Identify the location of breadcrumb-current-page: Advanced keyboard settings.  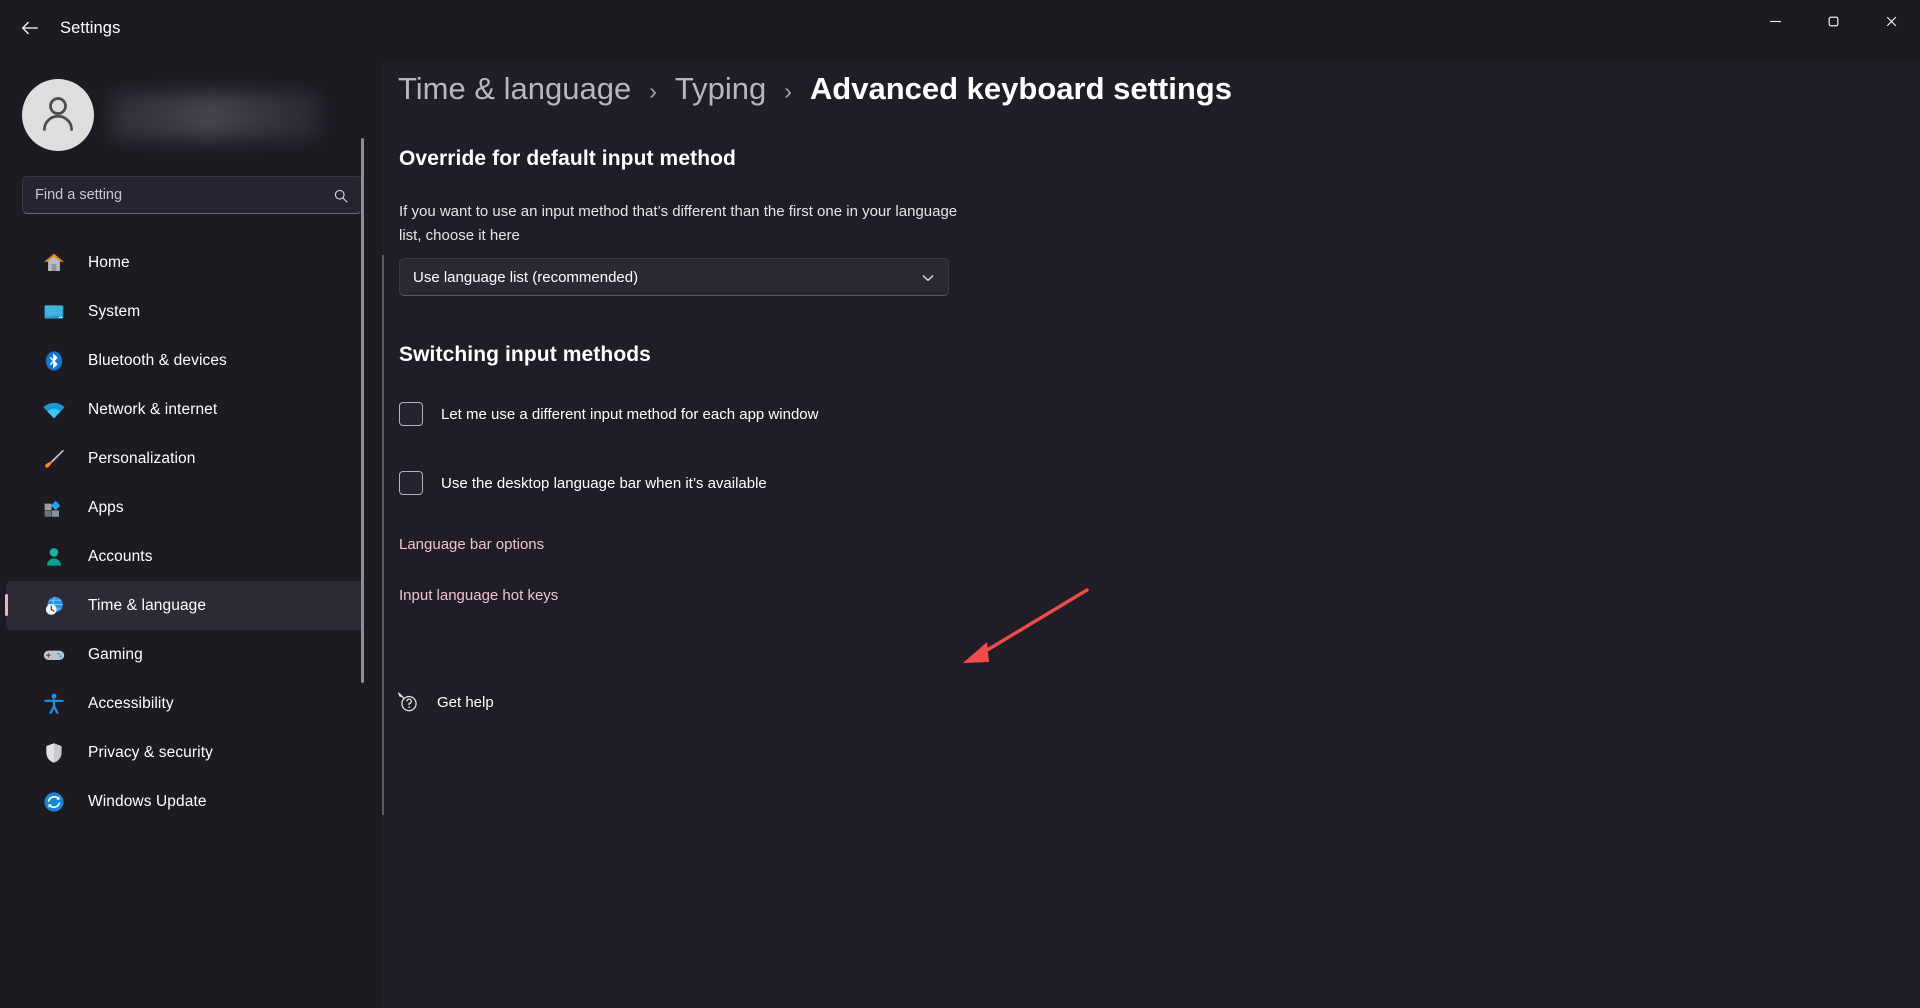
(1020, 88).